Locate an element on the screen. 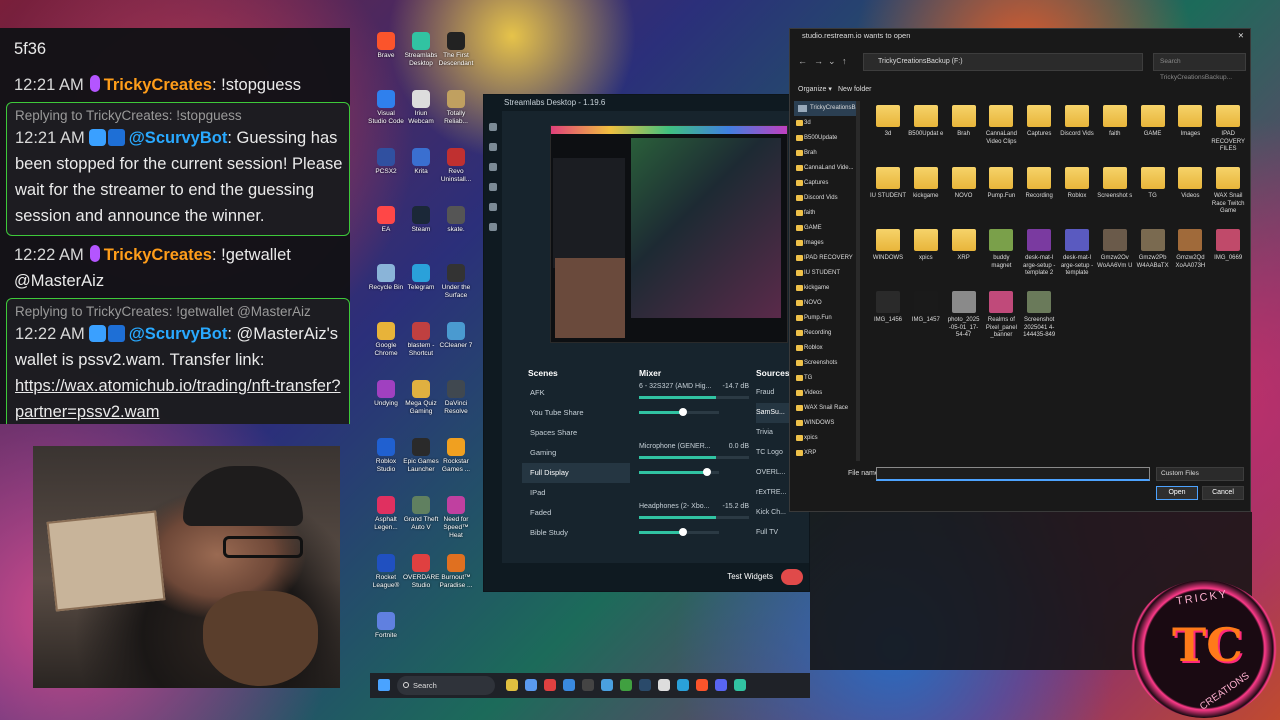 The width and height of the screenshot is (1280, 720). tree-item: WINDOWS is located at coordinates (826, 423).